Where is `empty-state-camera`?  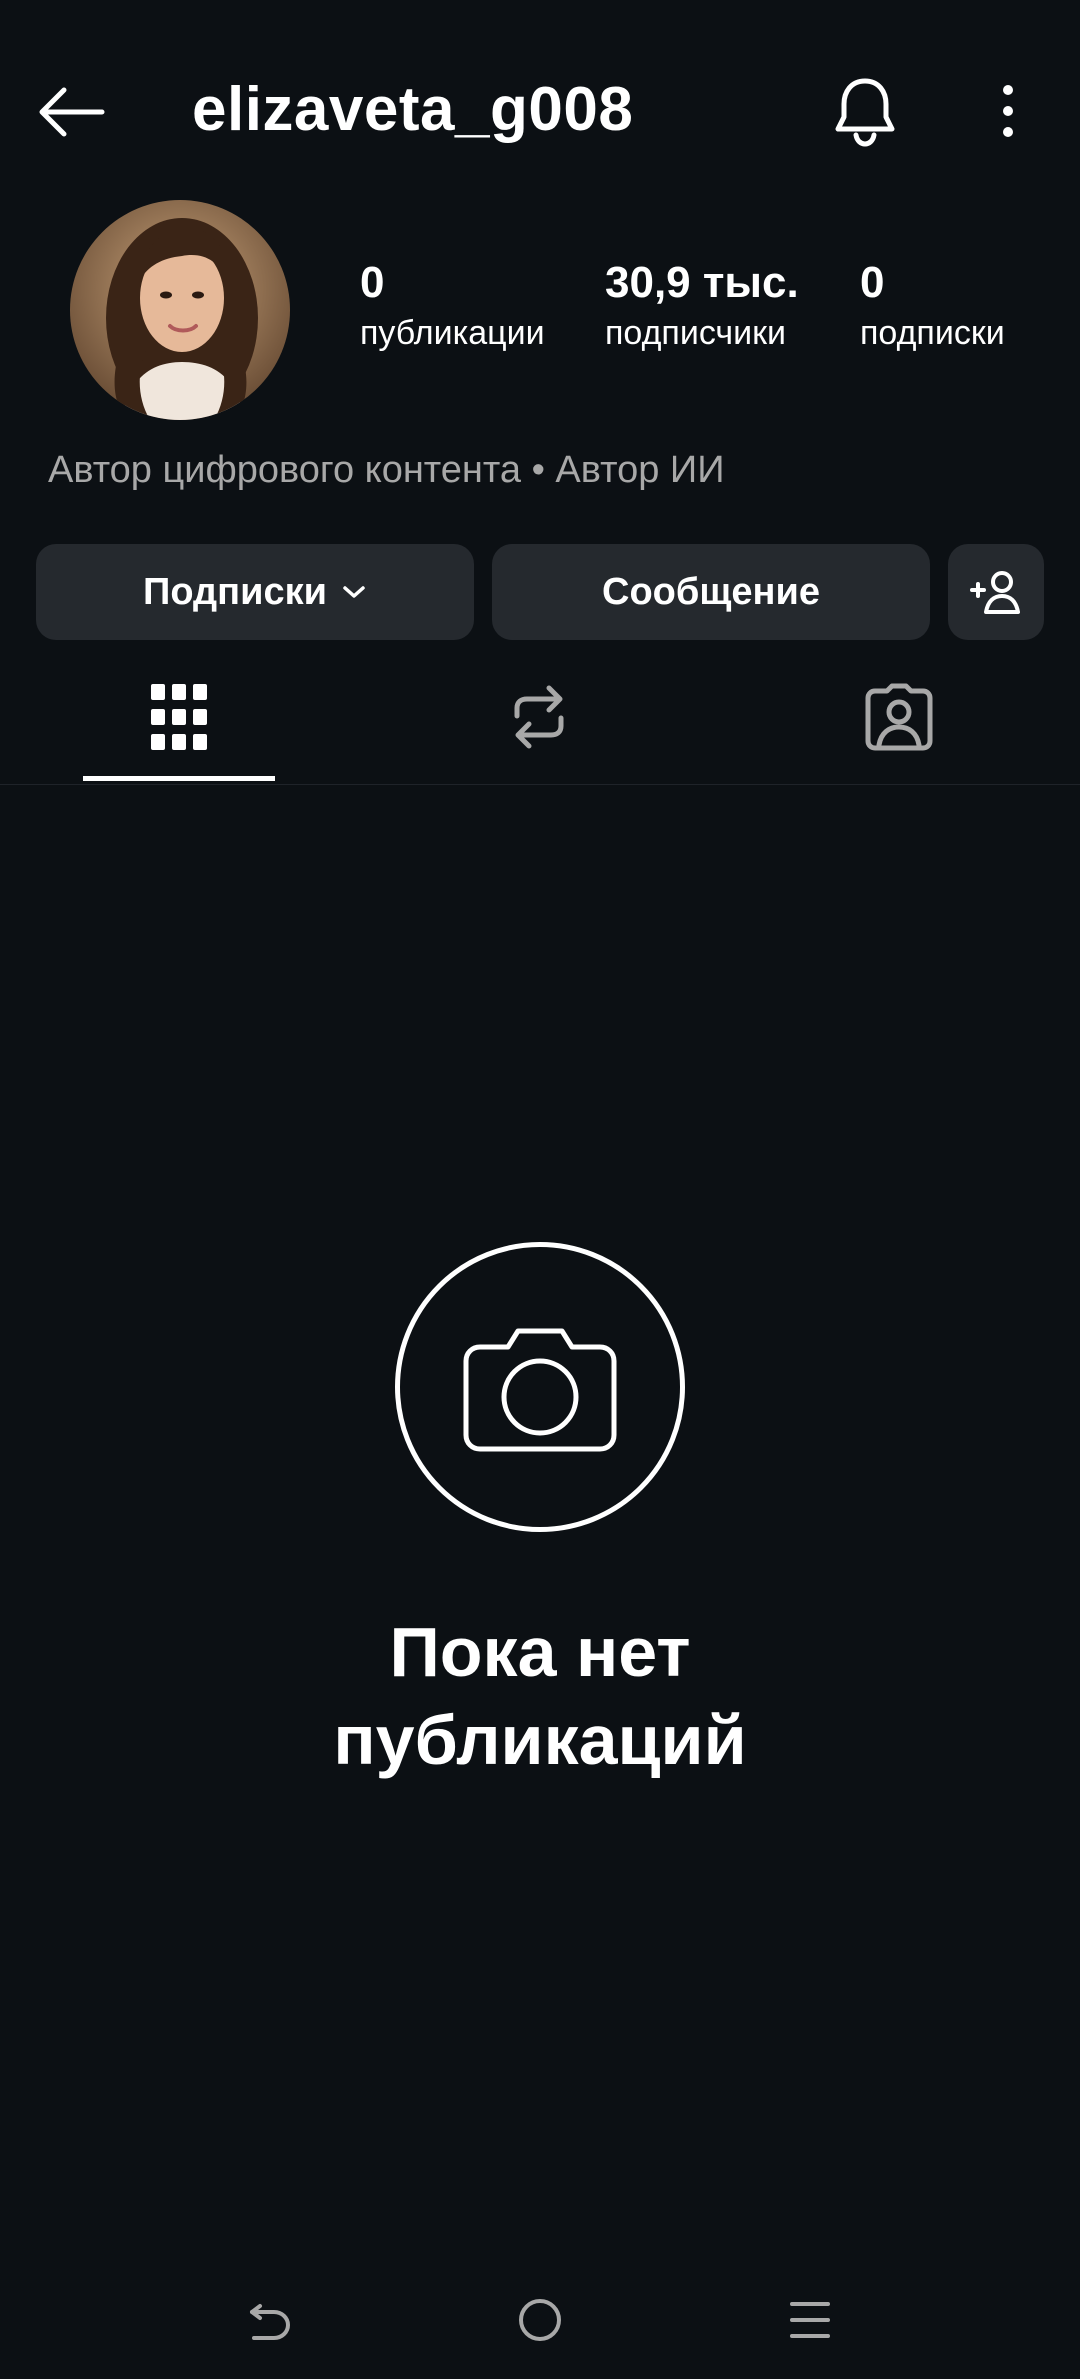
empty-state-camera is located at coordinates (540, 1387).